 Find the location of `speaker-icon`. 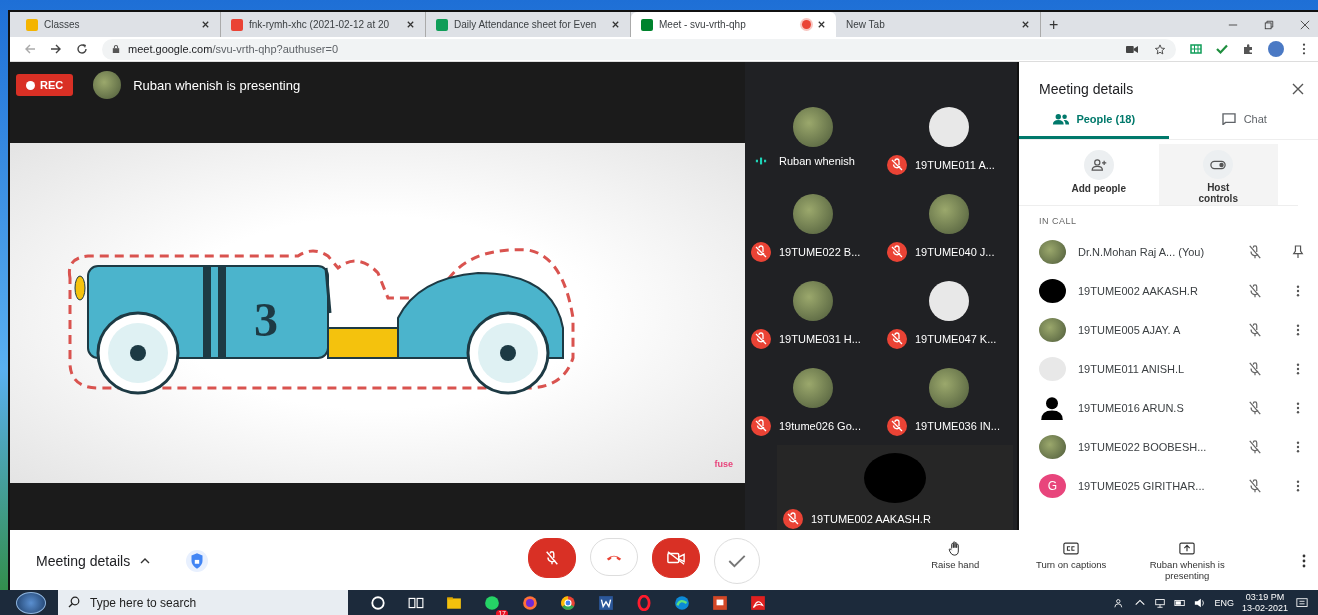

speaker-icon is located at coordinates (1200, 602).